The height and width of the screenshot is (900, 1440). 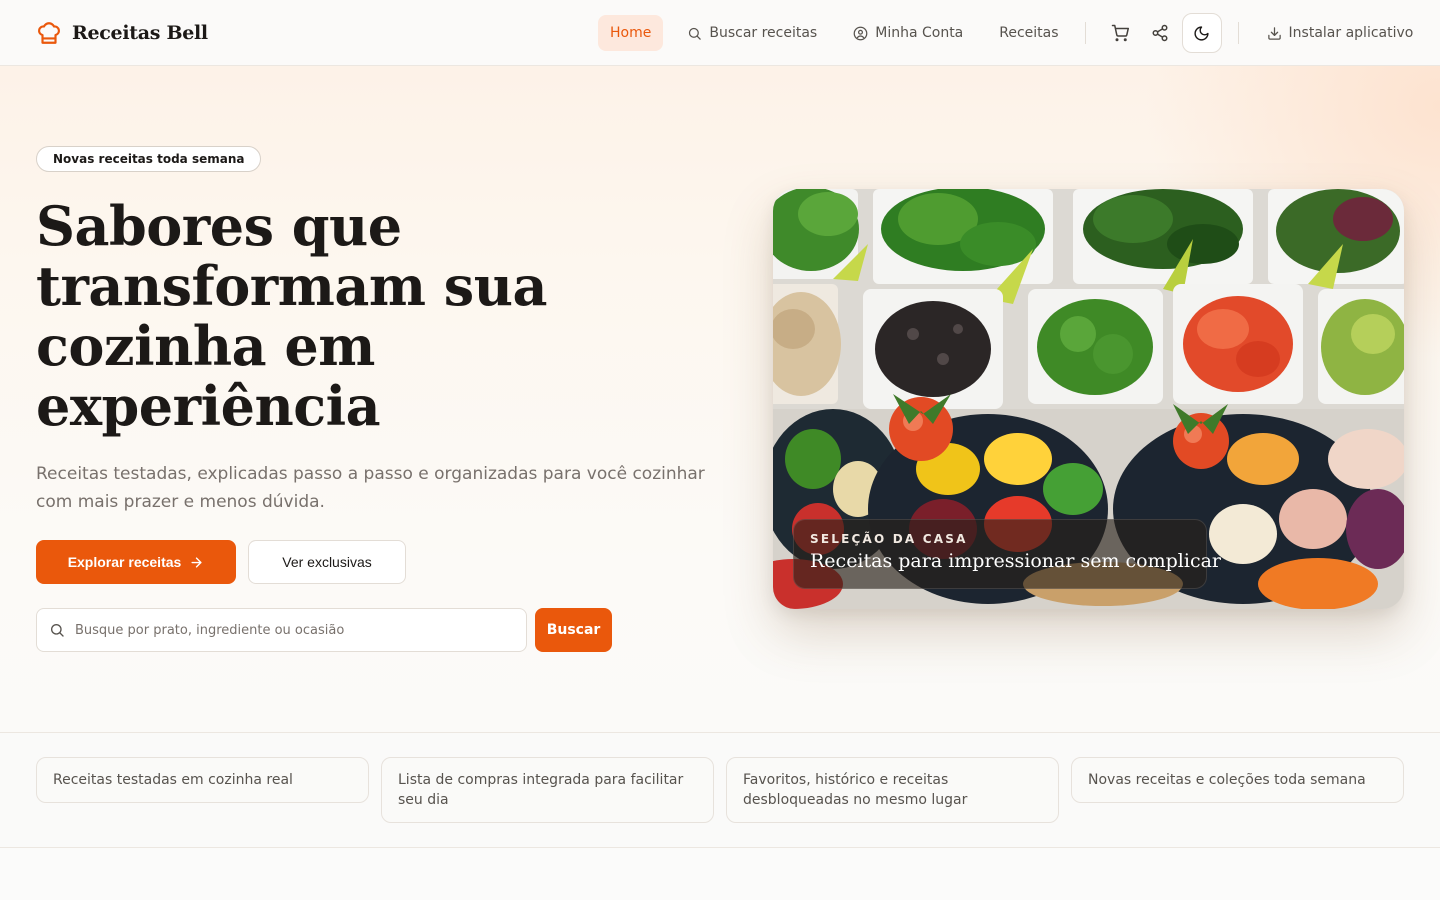 What do you see at coordinates (196, 562) in the screenshot?
I see `arrow-right-icon` at bounding box center [196, 562].